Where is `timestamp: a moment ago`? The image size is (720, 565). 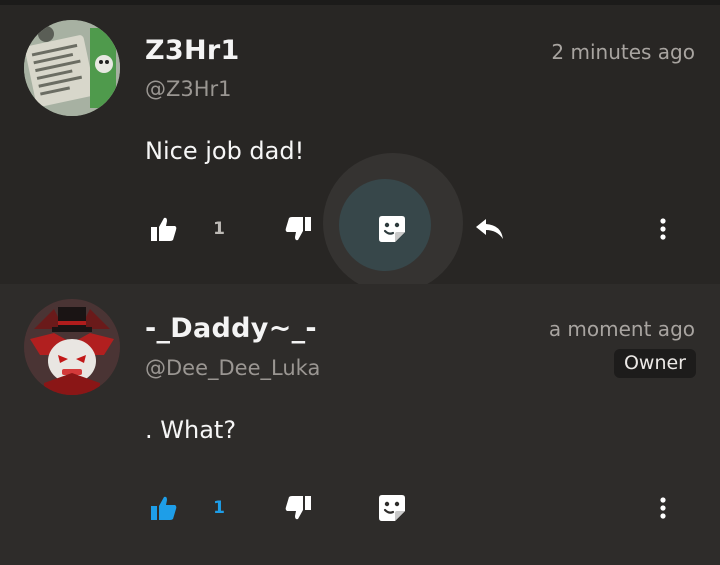 timestamp: a moment ago is located at coordinates (621, 329).